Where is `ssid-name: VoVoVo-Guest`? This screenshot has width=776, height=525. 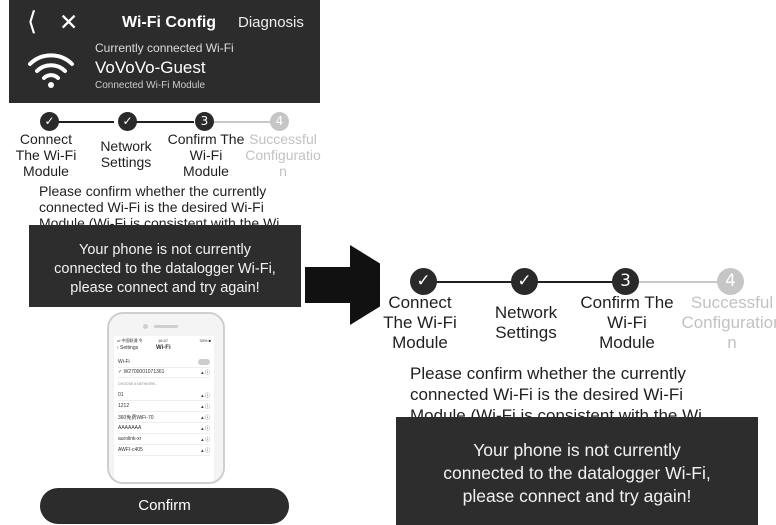
ssid-name: VoVoVo-Guest is located at coordinates (150, 67).